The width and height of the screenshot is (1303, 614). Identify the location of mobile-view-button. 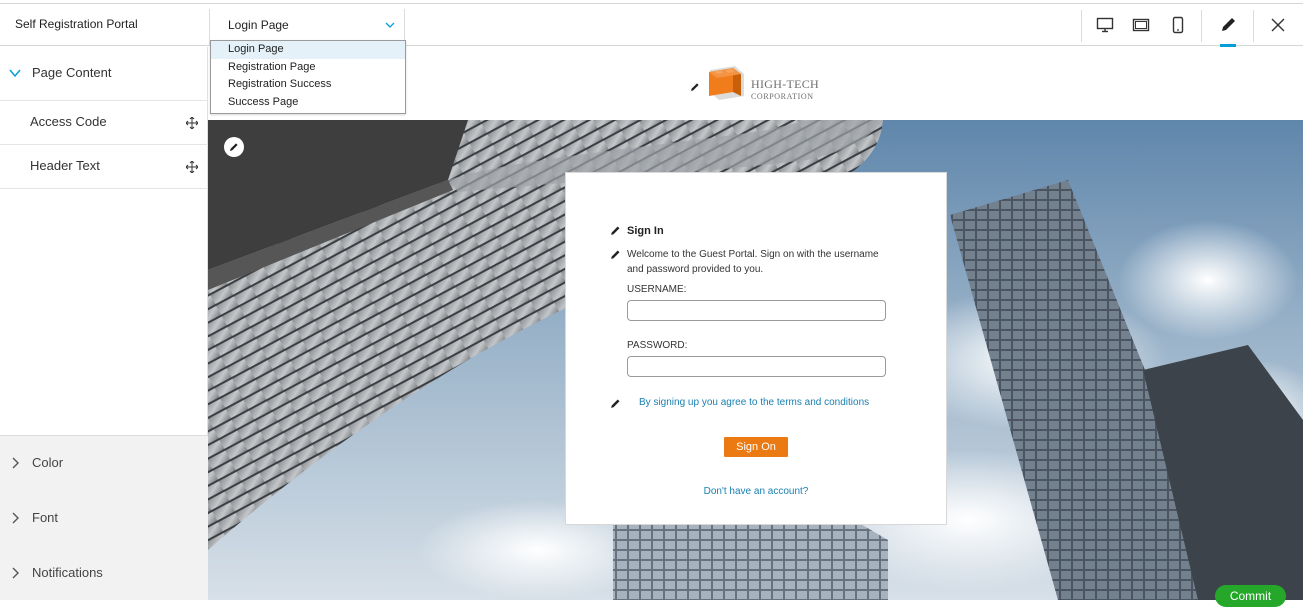
(1178, 25).